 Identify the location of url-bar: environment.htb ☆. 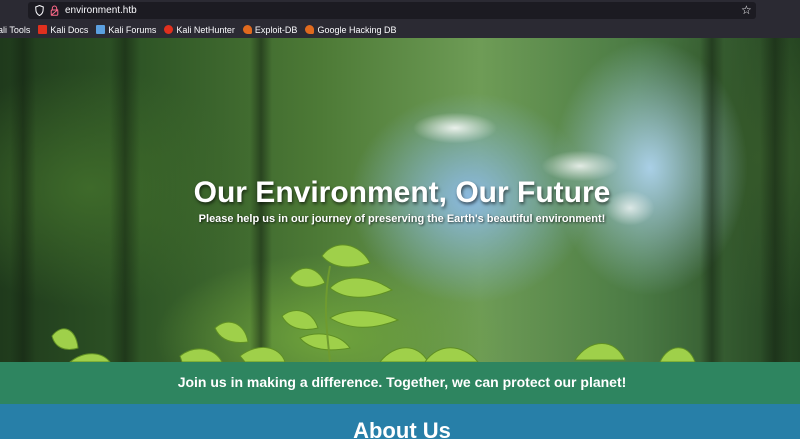
(392, 10).